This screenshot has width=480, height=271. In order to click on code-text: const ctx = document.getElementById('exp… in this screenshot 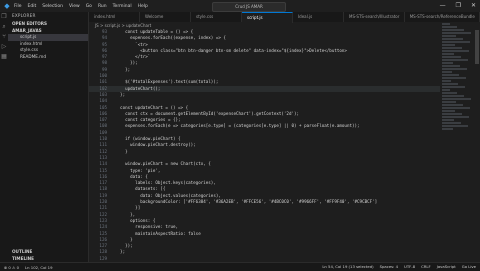, I will do `click(207, 113)`.